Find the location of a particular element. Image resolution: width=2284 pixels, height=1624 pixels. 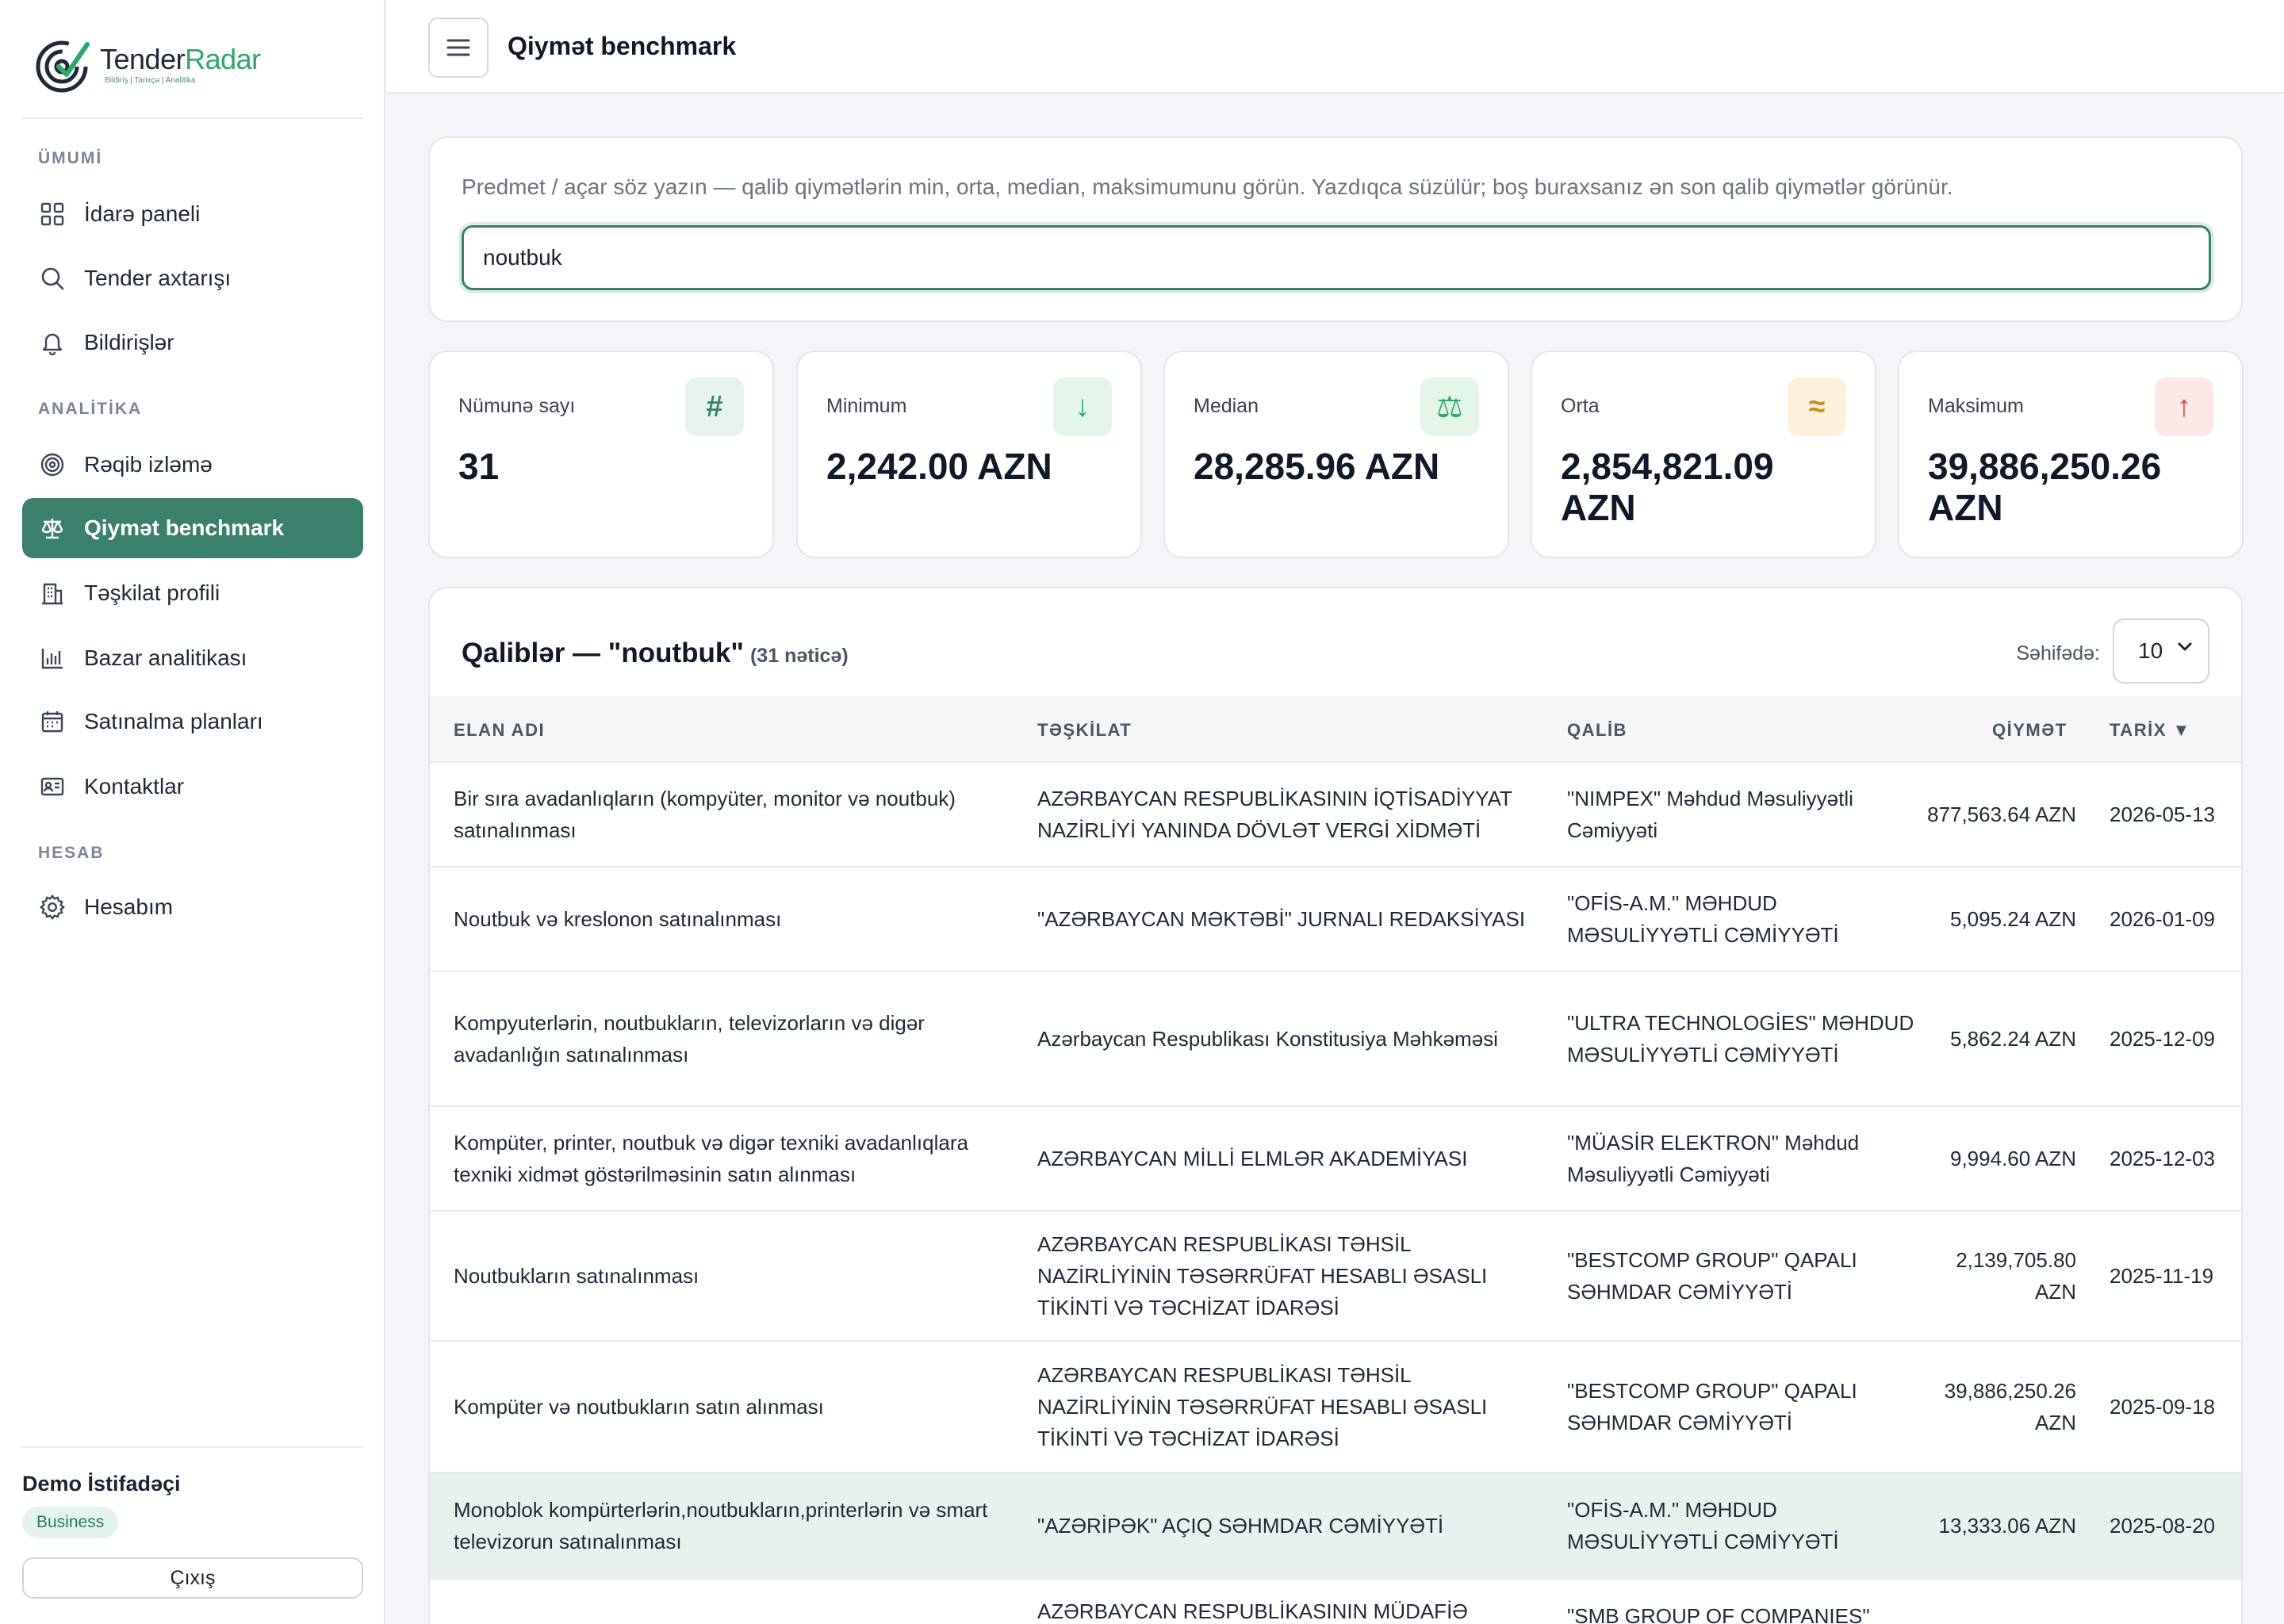

per-page-select: 10 is located at coordinates (2161, 651).